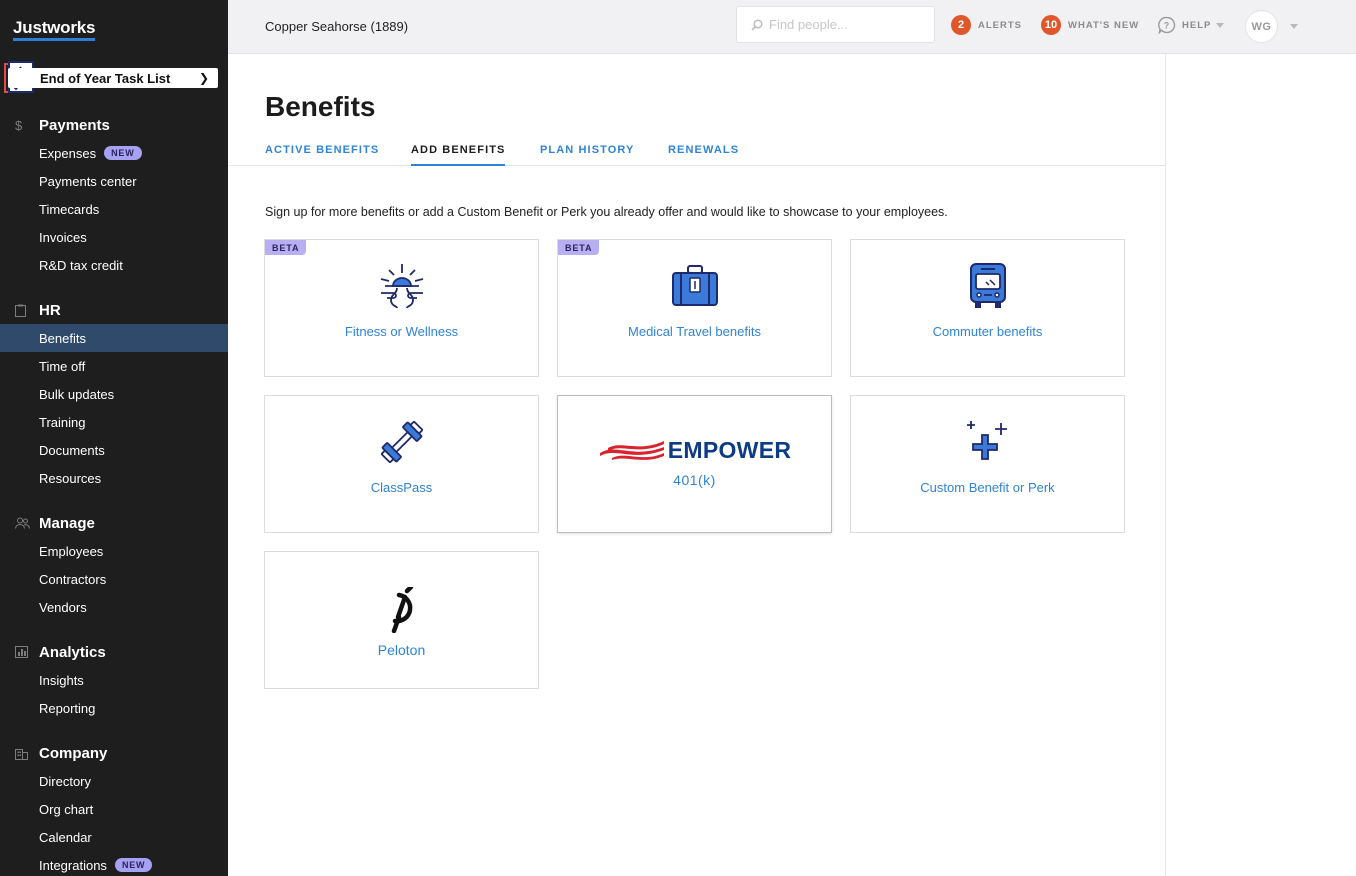  Describe the element at coordinates (703, 154) in the screenshot. I see `tab-renewals: RENEWALS` at that location.